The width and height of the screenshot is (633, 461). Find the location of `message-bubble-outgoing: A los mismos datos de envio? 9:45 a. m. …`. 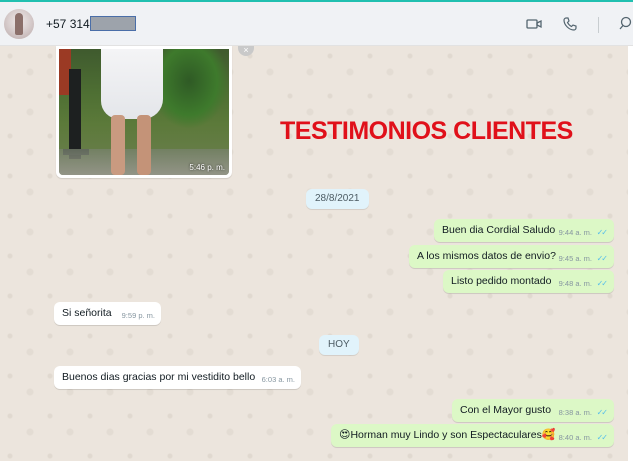

message-bubble-outgoing: A los mismos datos de envio? 9:45 a. m. … is located at coordinates (511, 256).